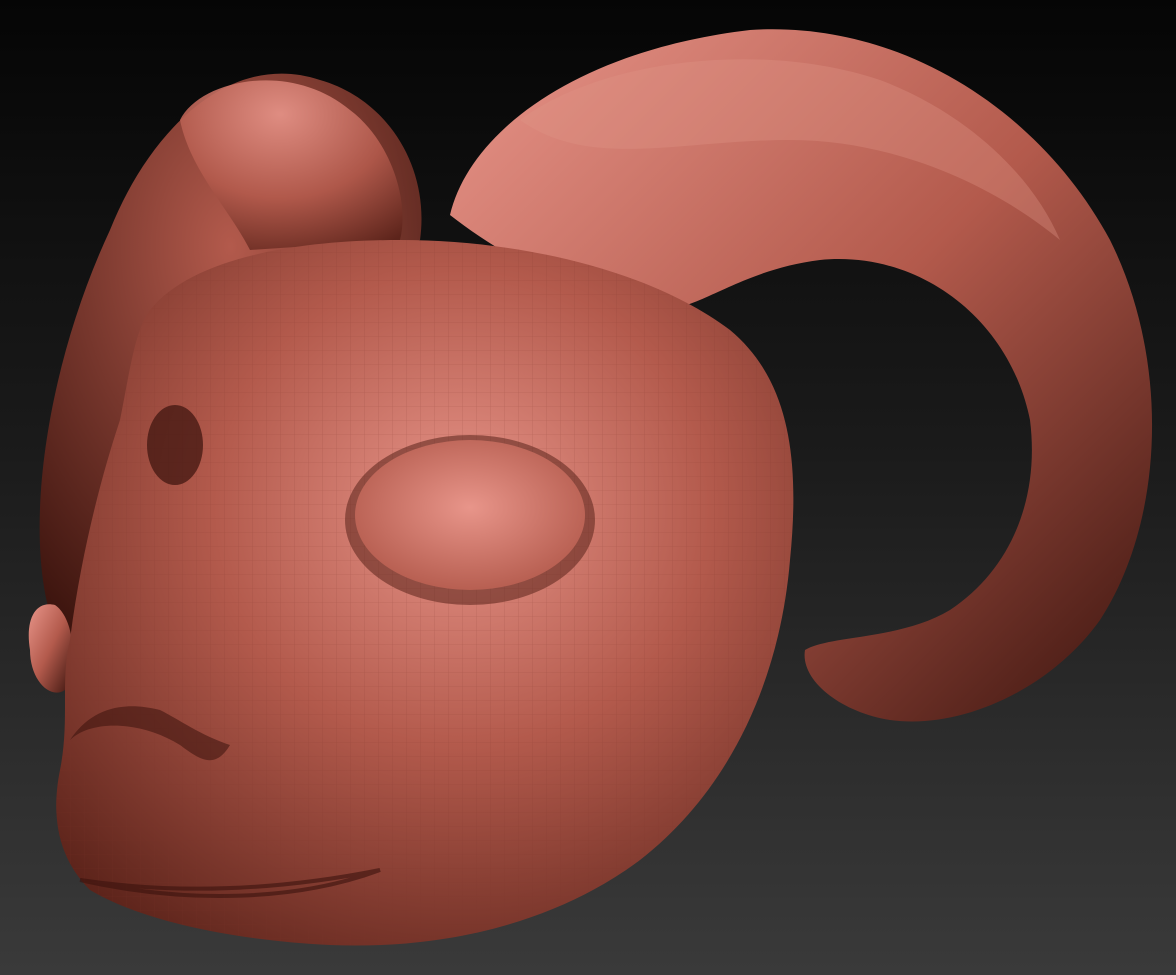 Image resolution: width=1176 pixels, height=975 pixels. I want to click on right-eye, so click(470, 520).